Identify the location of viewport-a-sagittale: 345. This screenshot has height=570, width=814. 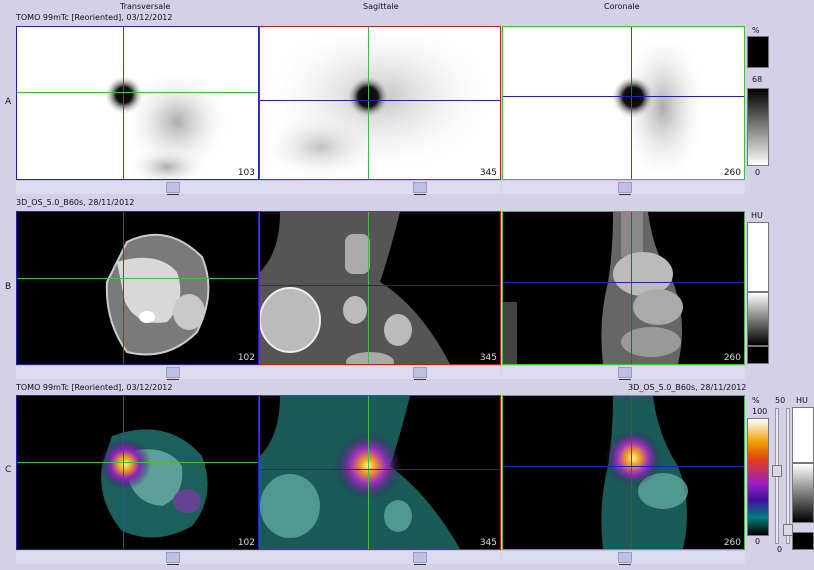
(380, 103).